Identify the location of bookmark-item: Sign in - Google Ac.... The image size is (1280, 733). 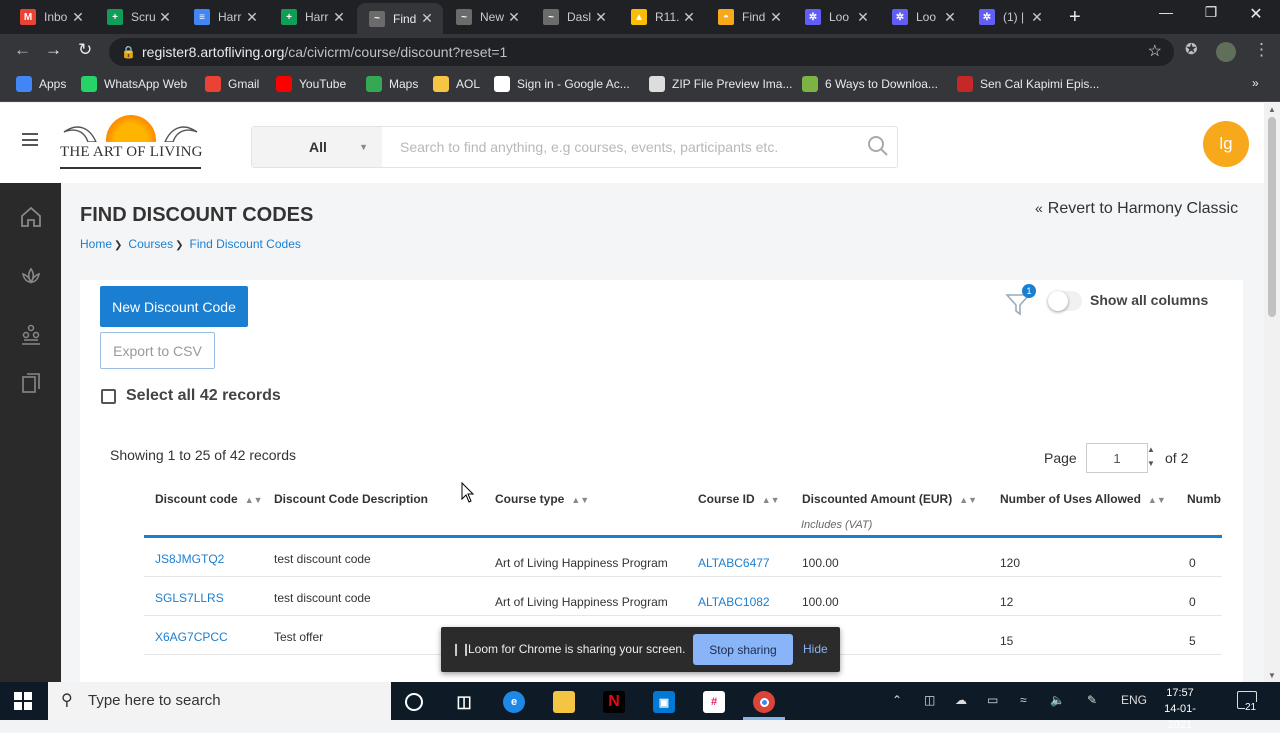
(562, 84).